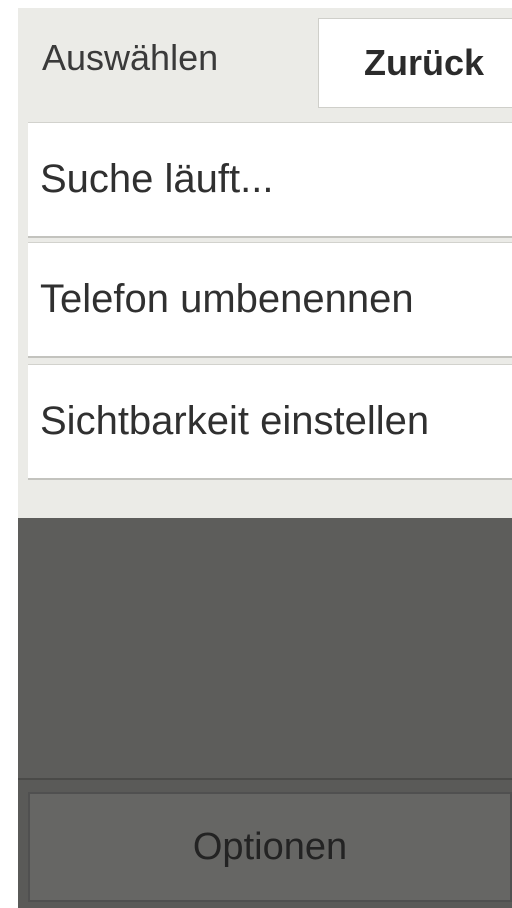 The width and height of the screenshot is (512, 908). What do you see at coordinates (270, 422) in the screenshot?
I see `menu-item-set-visibility: Sichtbarkeit einstellen` at bounding box center [270, 422].